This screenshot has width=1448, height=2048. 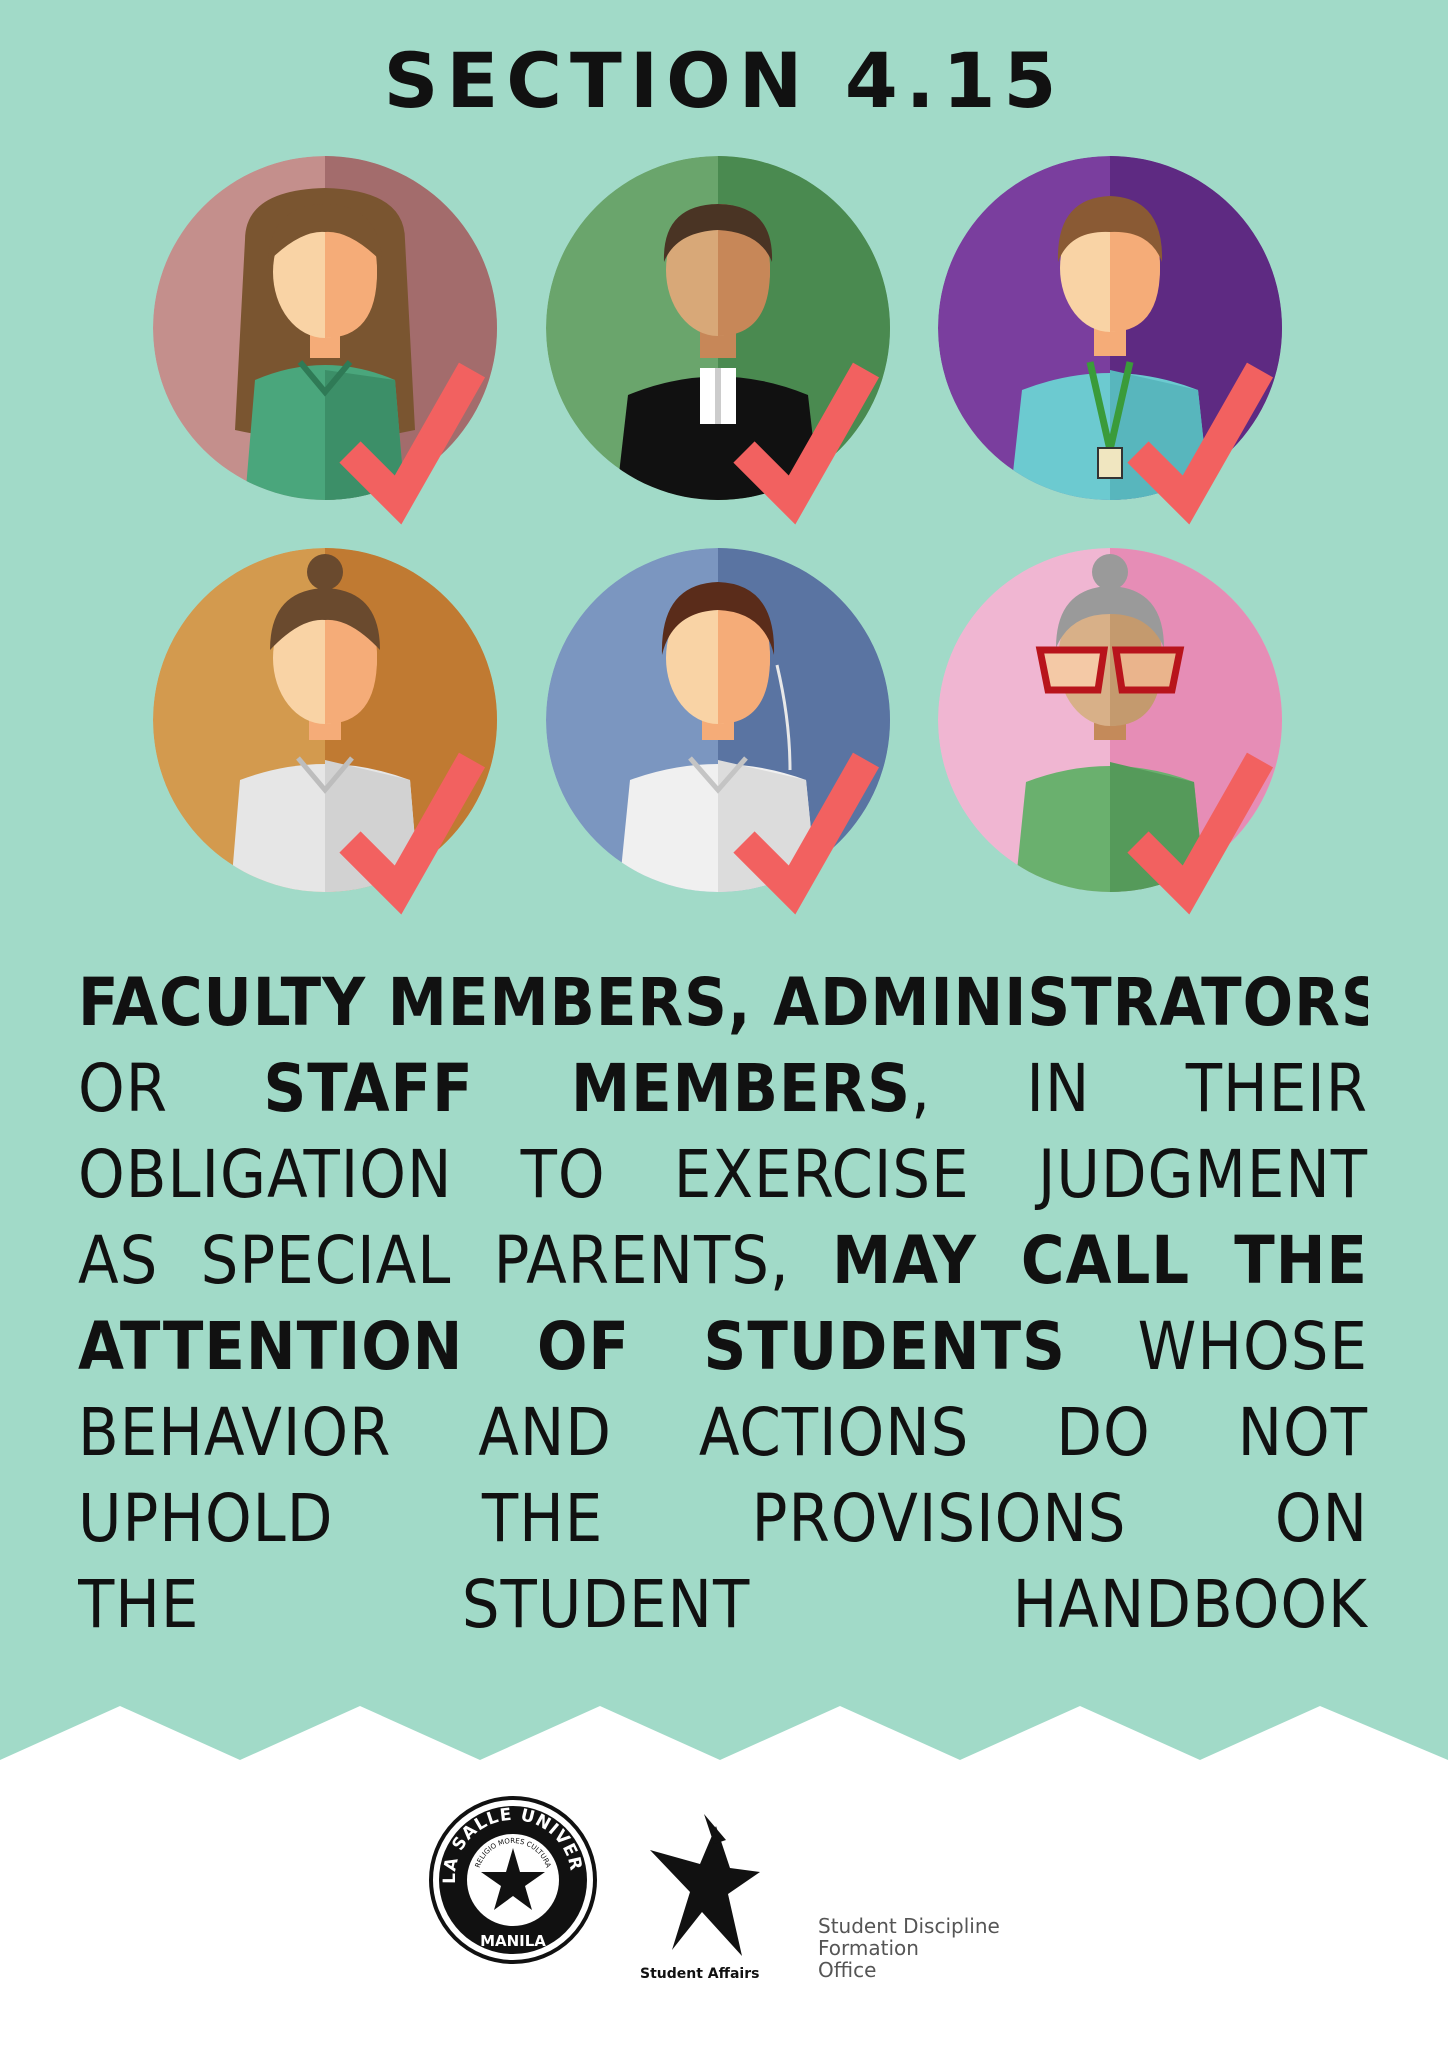 I want to click on avatar-female-bun, so click(x=325, y=720).